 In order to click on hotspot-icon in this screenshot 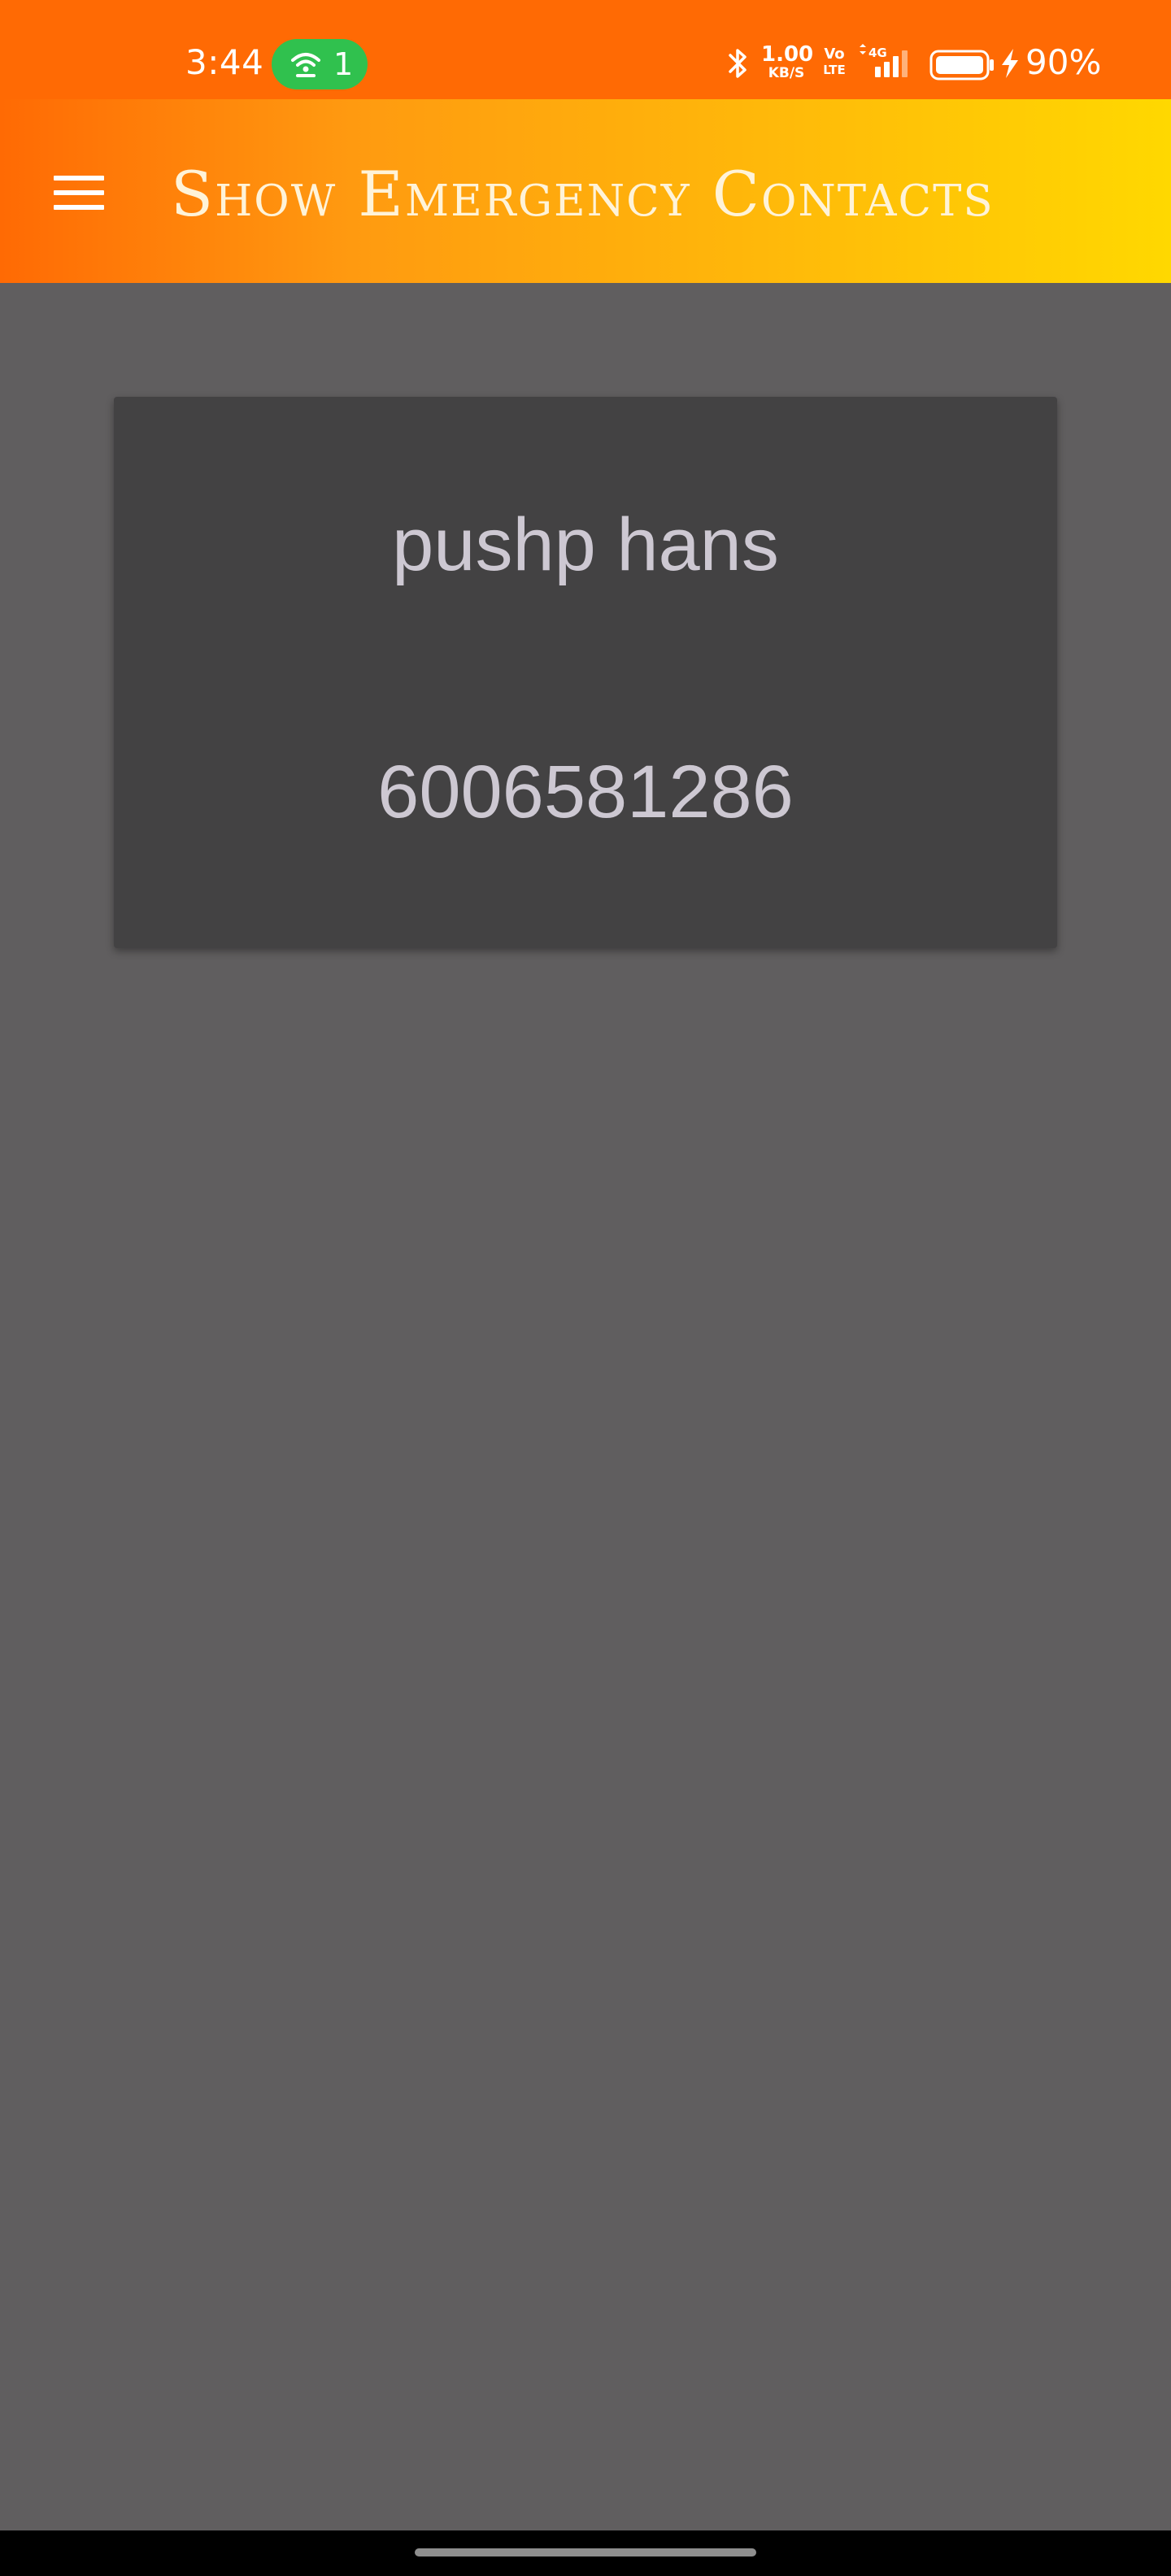, I will do `click(305, 65)`.